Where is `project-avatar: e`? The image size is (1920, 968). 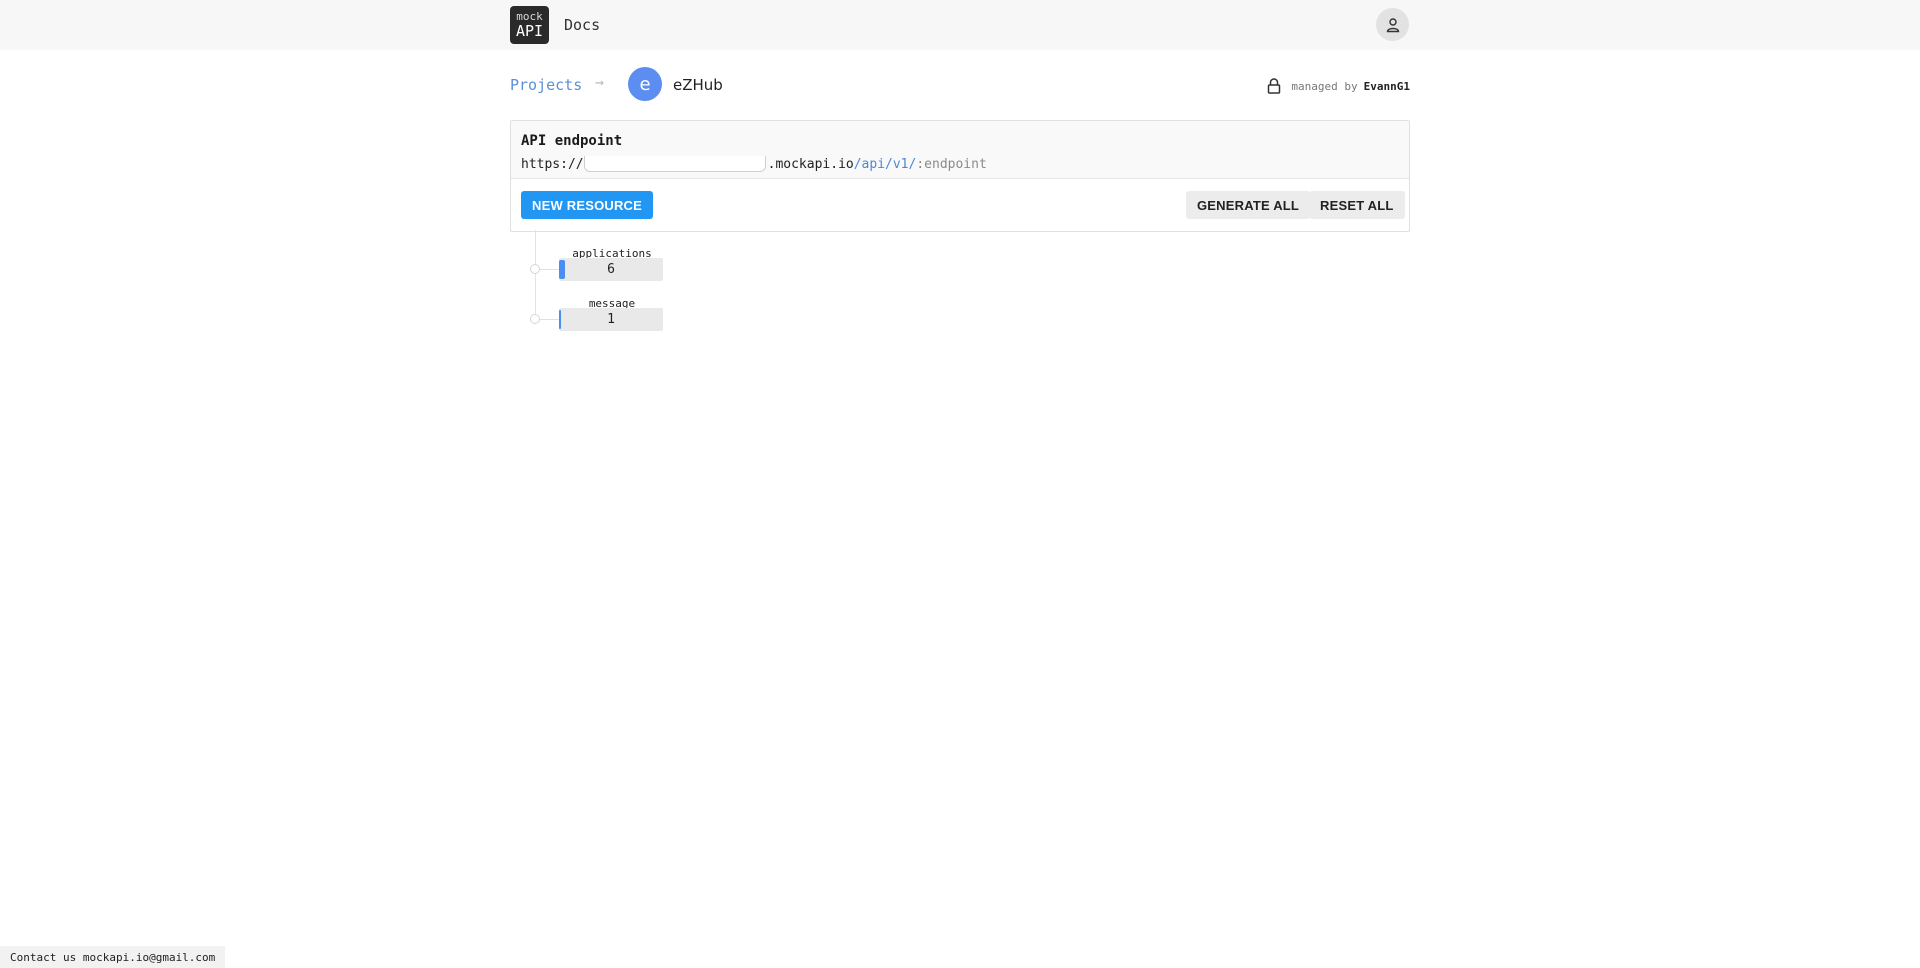 project-avatar: e is located at coordinates (645, 84).